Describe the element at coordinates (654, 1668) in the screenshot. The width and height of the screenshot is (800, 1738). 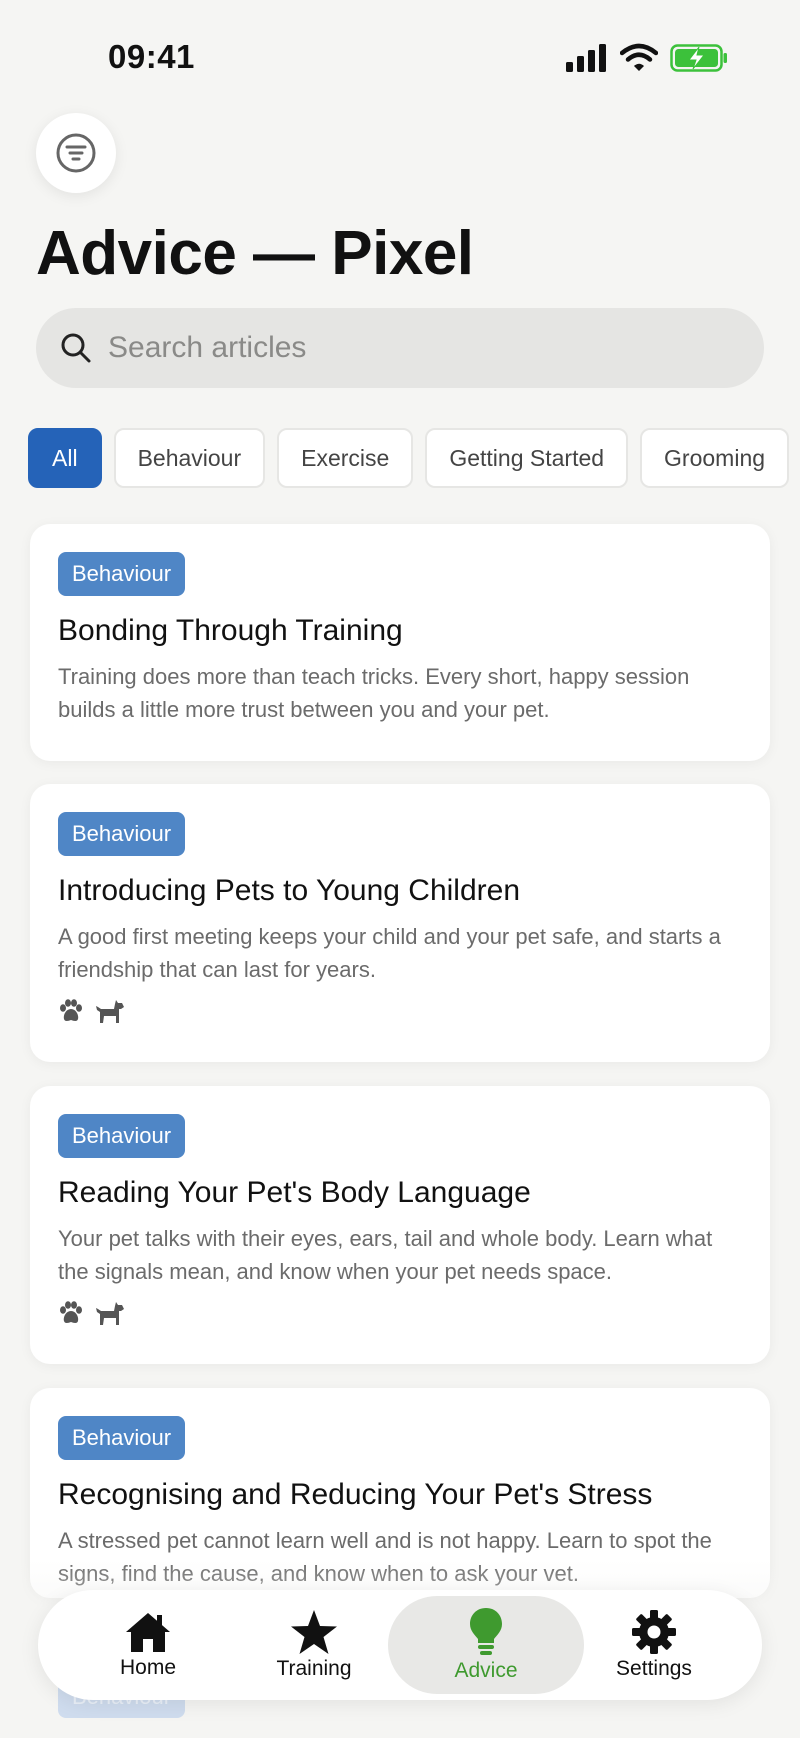
I see `tab-label: Settings` at that location.